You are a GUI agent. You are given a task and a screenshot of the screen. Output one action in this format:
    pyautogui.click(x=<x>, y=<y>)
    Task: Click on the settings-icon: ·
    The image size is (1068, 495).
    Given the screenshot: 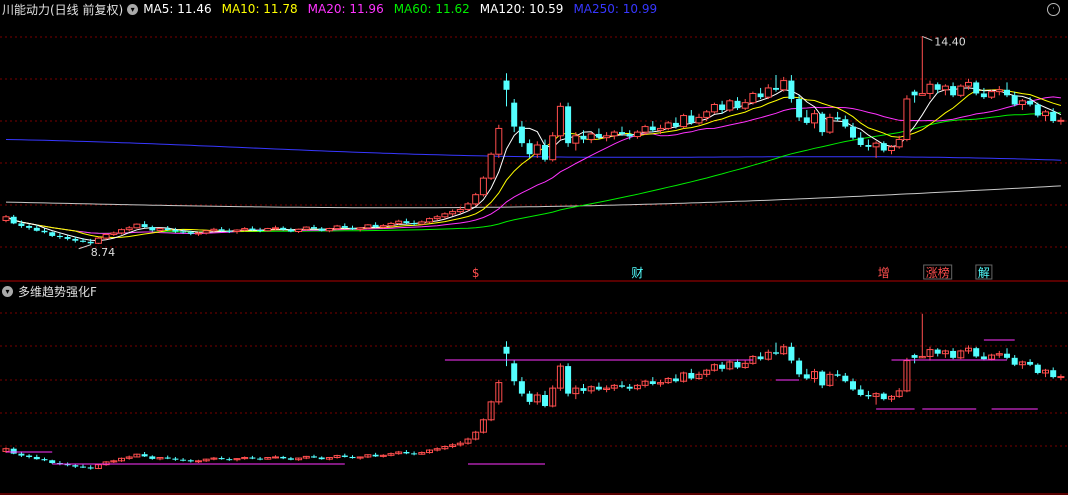 What is the action you would take?
    pyautogui.click(x=1053, y=9)
    